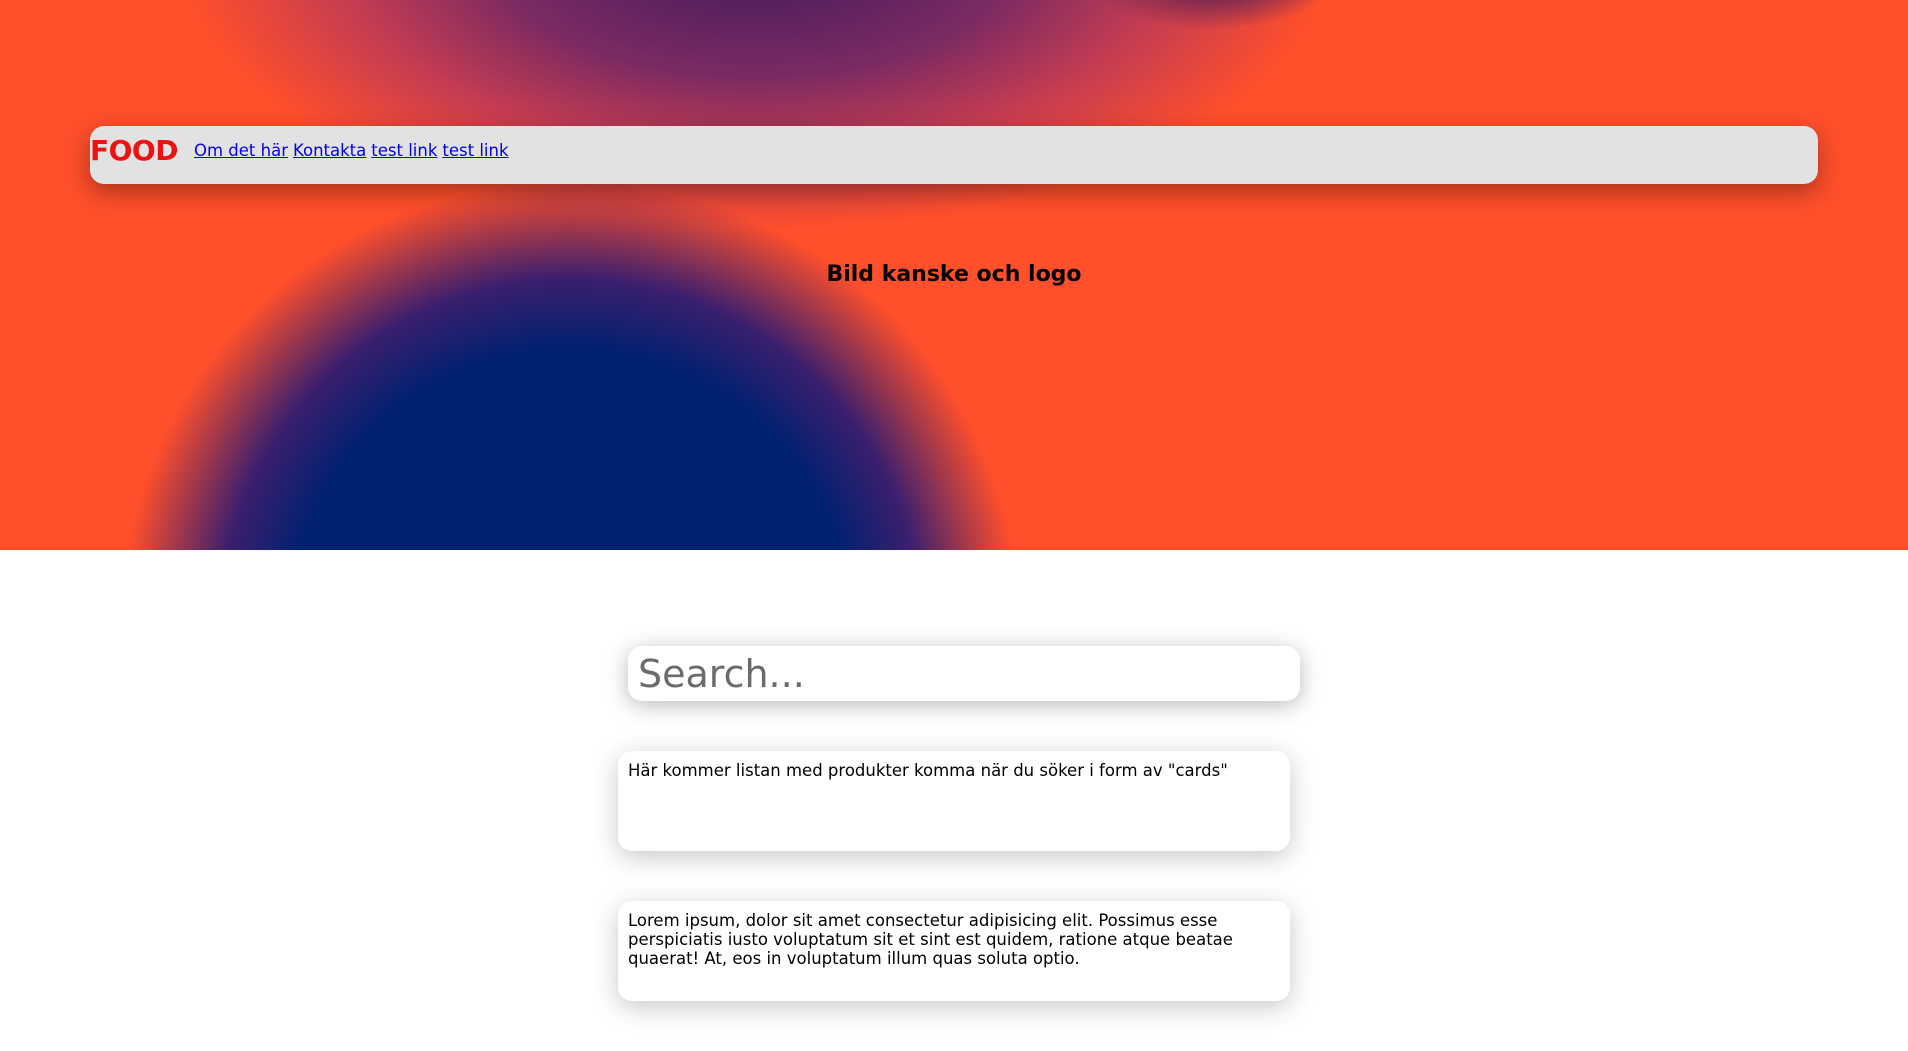 The width and height of the screenshot is (1908, 1051). I want to click on brand-logo: FOOD, so click(134, 150).